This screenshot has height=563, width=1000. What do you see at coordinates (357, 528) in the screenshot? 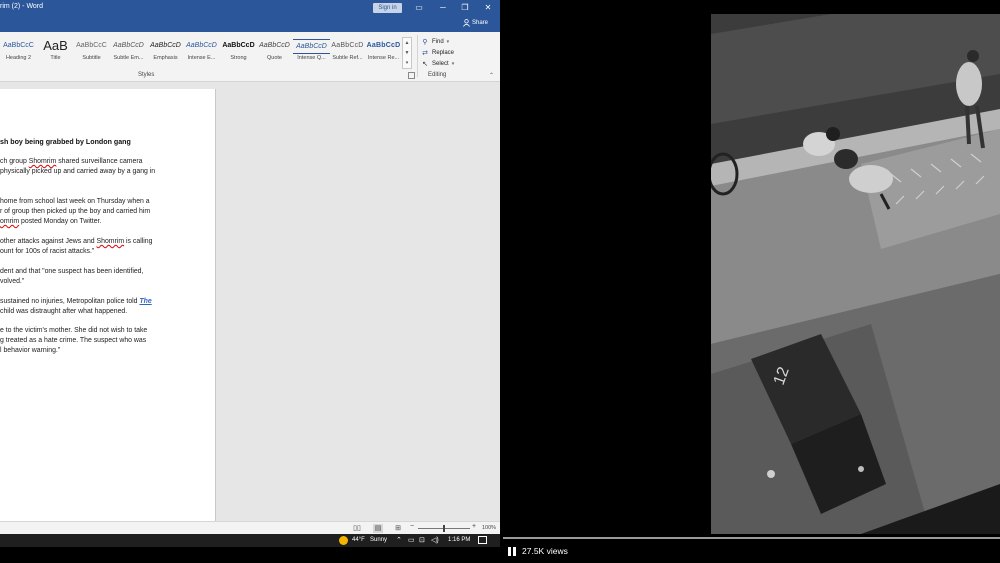
I see `read-mode-icon: ▯▯` at bounding box center [357, 528].